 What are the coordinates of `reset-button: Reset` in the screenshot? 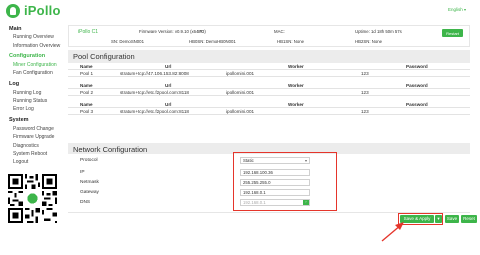 It's located at (469, 219).